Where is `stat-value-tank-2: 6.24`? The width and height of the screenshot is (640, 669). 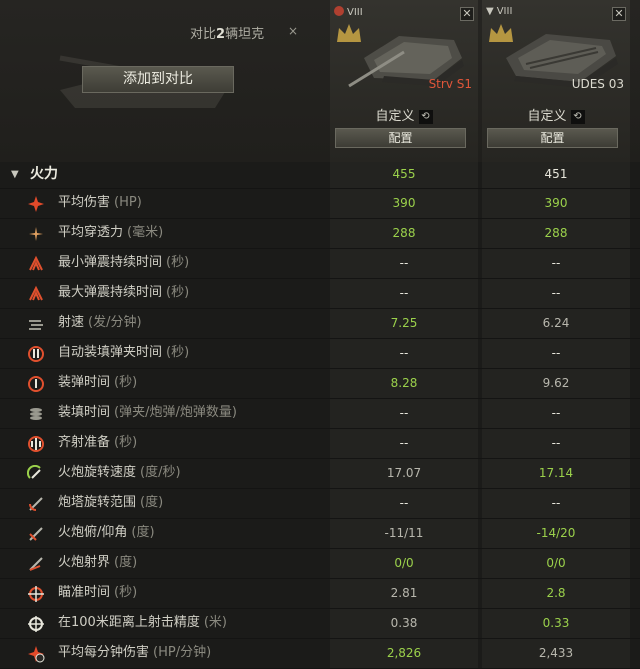 stat-value-tank-2: 6.24 is located at coordinates (556, 323).